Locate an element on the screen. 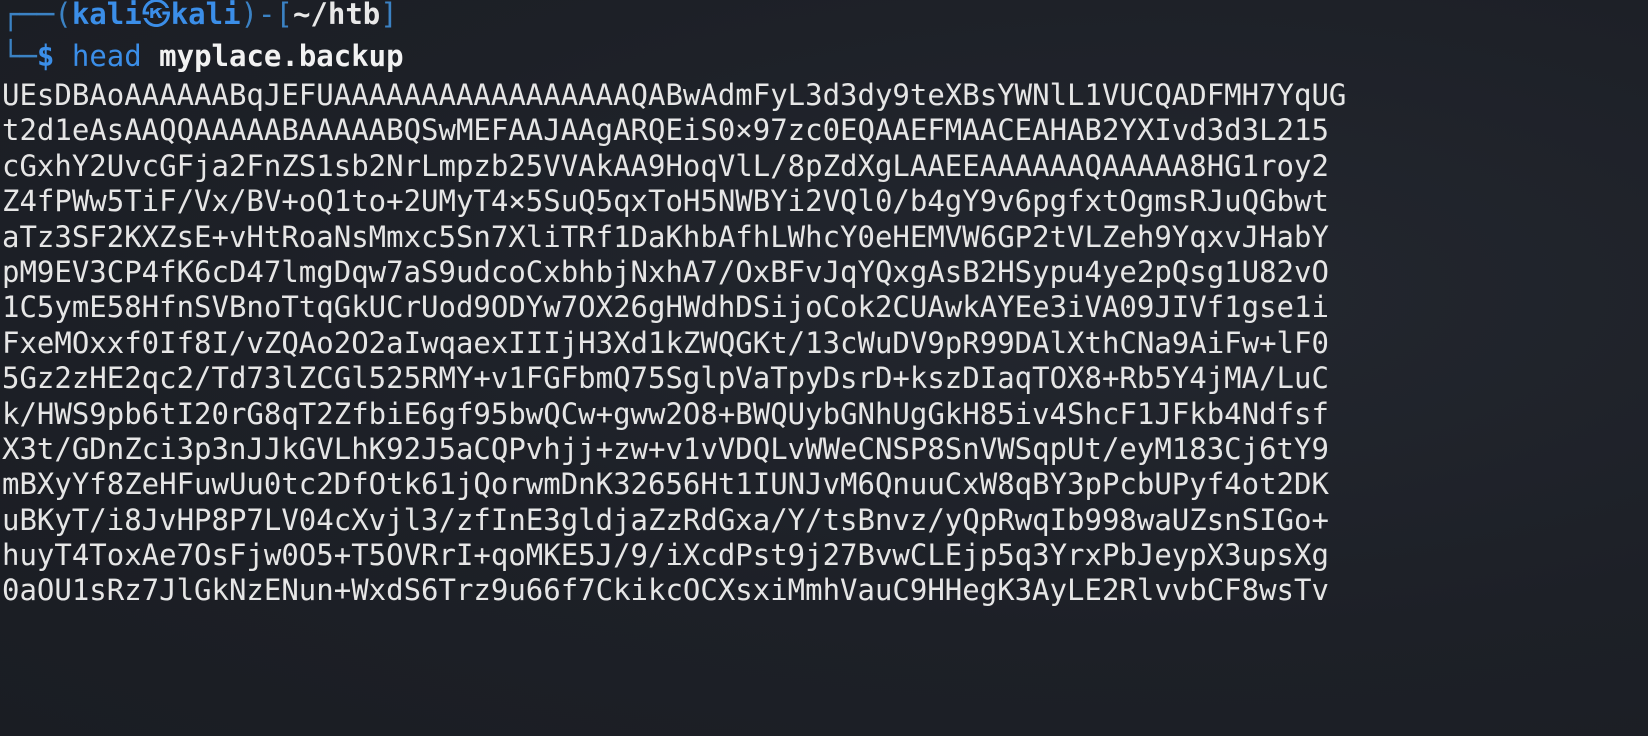  prompt-host: kali is located at coordinates (205, 15).